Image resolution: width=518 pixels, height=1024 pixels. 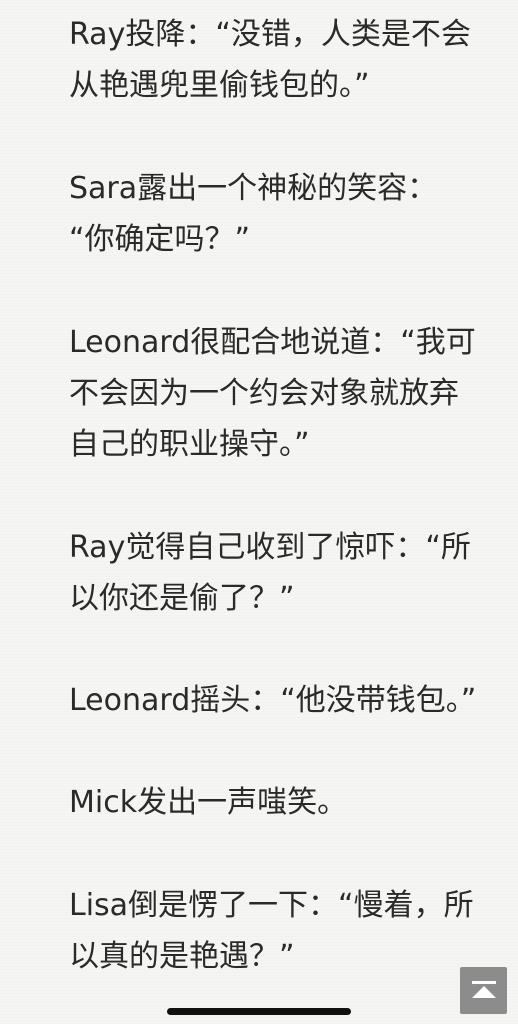 I want to click on text-line: Ray投降：“没错，人类是不会, so click(x=270, y=34).